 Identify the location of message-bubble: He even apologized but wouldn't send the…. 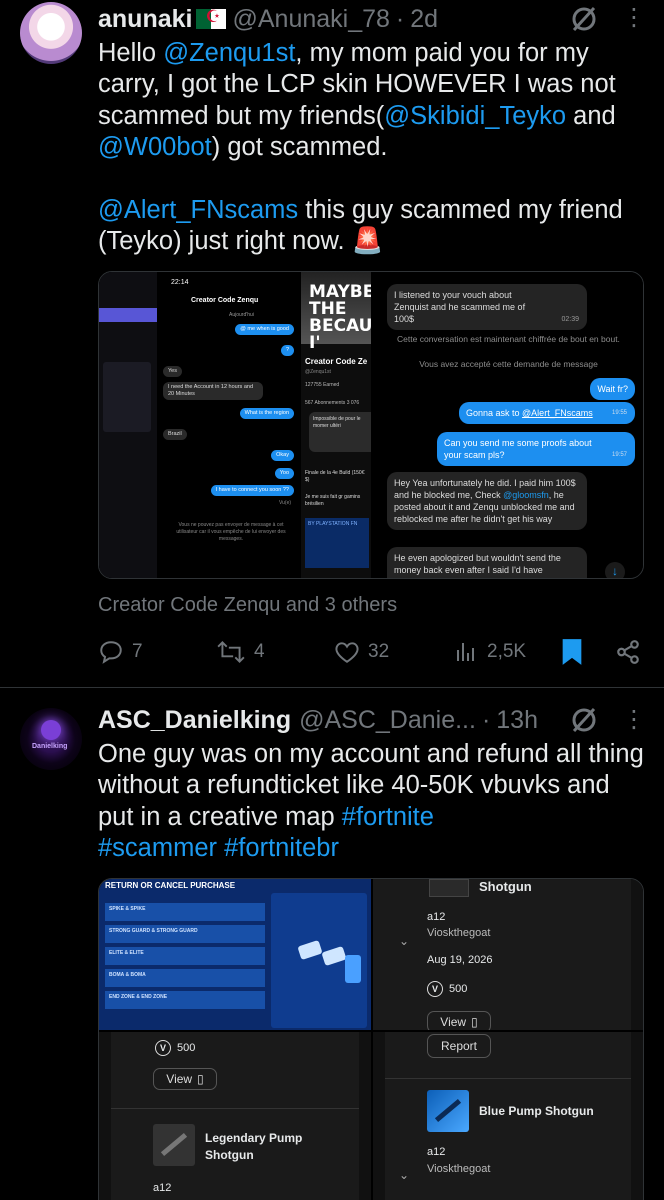
(487, 562).